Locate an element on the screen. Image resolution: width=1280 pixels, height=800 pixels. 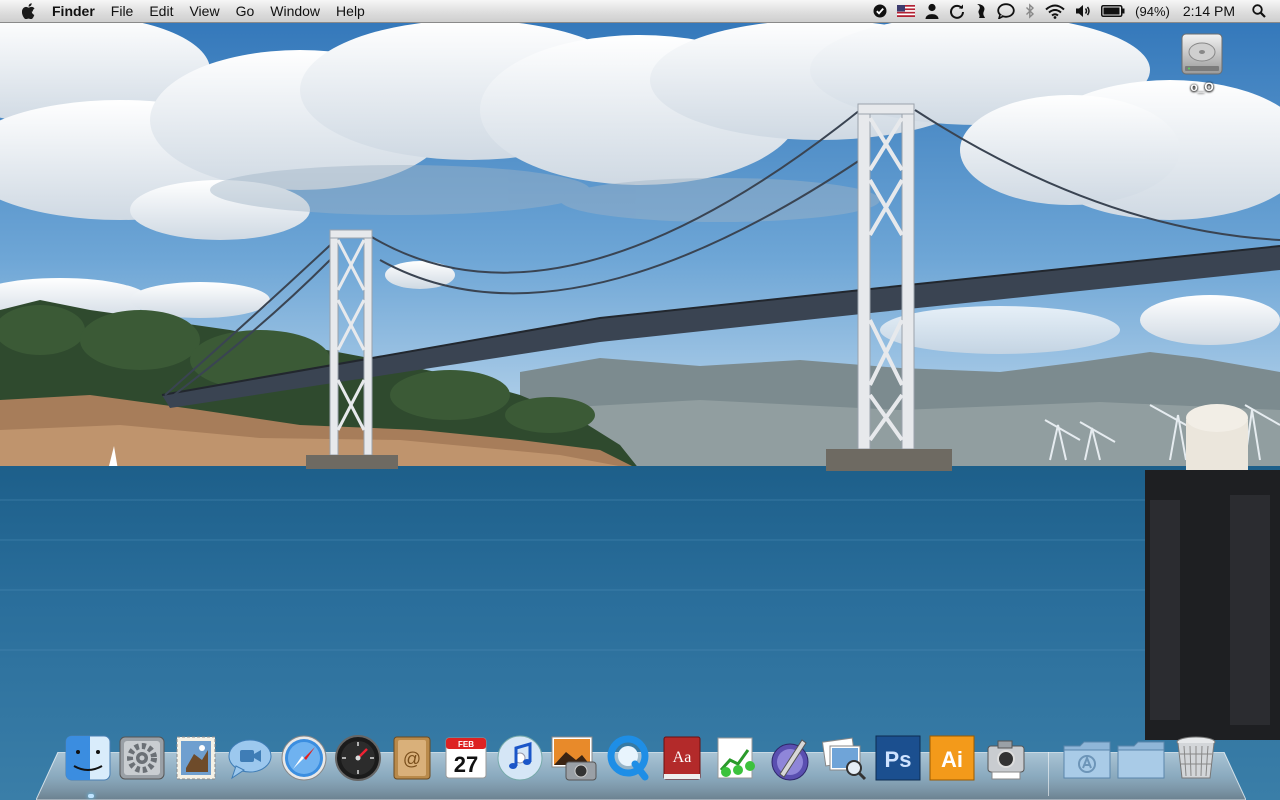
calendar-month: FEB is located at coordinates (466, 744).